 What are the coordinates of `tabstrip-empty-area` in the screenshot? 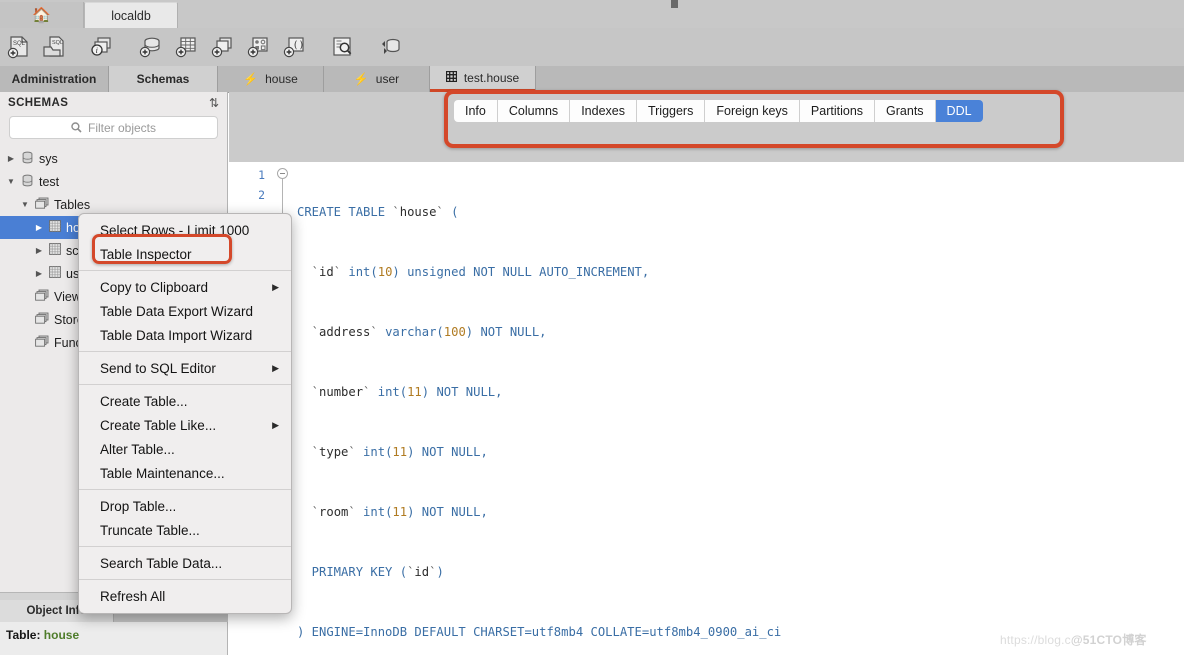 It's located at (681, 14).